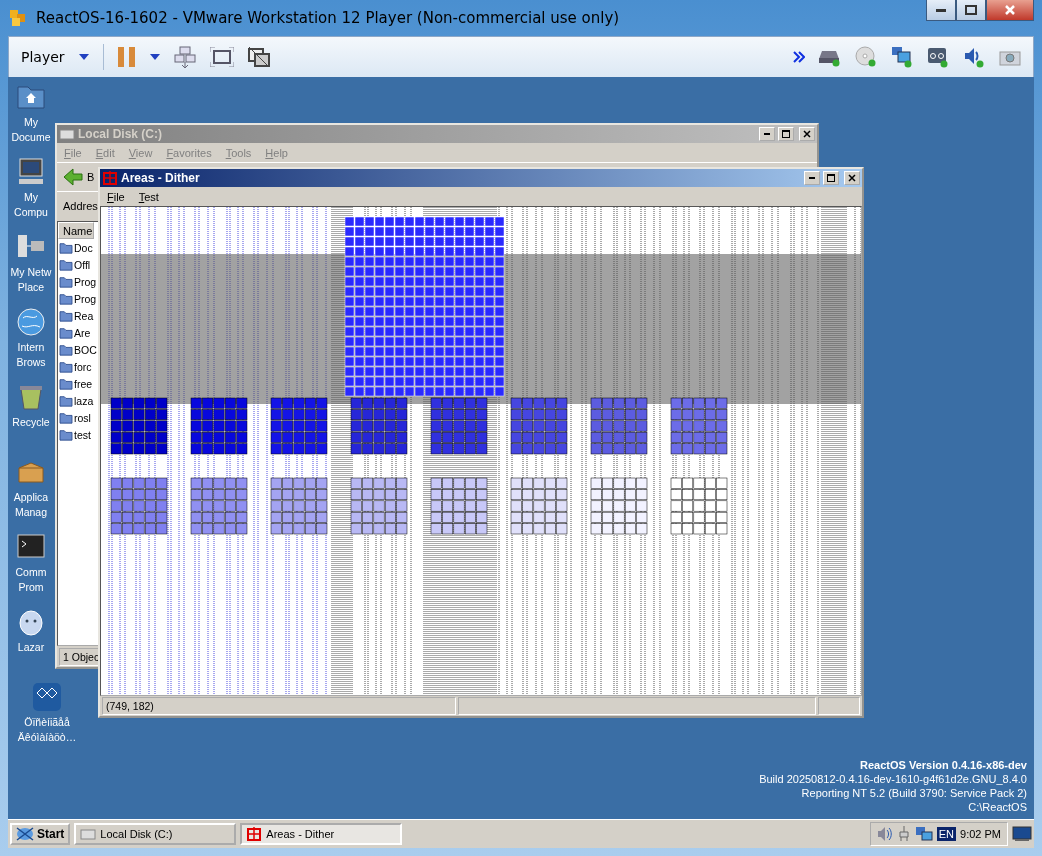 The image size is (1042, 856). Describe the element at coordinates (91, 177) in the screenshot. I see `back-label: B` at that location.